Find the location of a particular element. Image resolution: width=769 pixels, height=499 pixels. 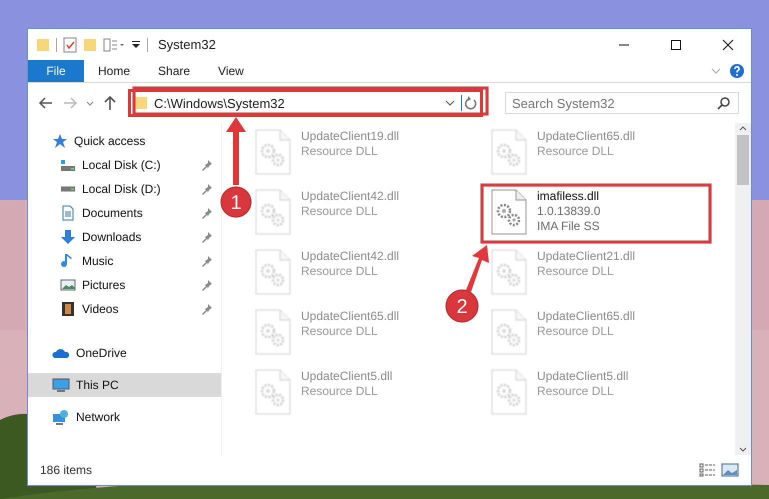

properties-icon is located at coordinates (70, 44).